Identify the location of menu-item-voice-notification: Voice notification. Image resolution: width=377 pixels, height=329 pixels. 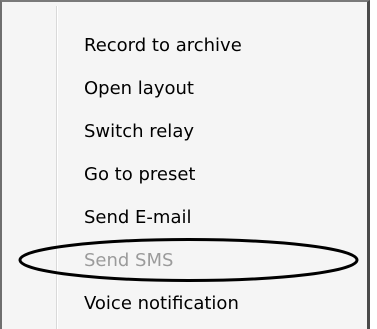
(184, 304).